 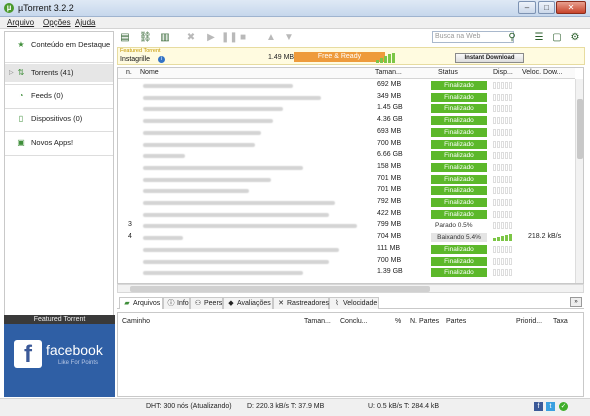 What do you see at coordinates (59, 131) in the screenshot?
I see `divider` at bounding box center [59, 131].